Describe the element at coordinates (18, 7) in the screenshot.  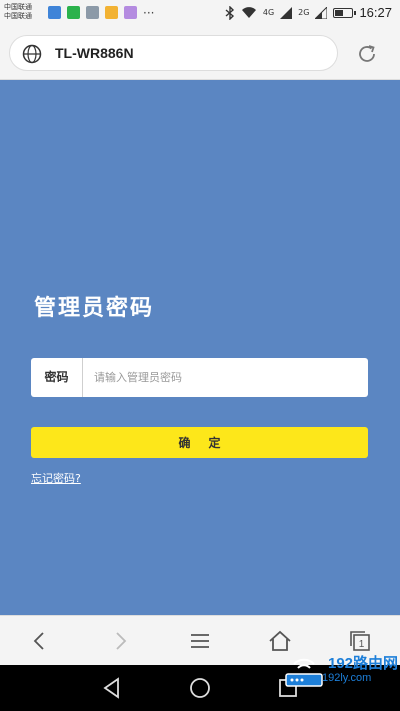
I see `carrier-line-1: 中国联通` at that location.